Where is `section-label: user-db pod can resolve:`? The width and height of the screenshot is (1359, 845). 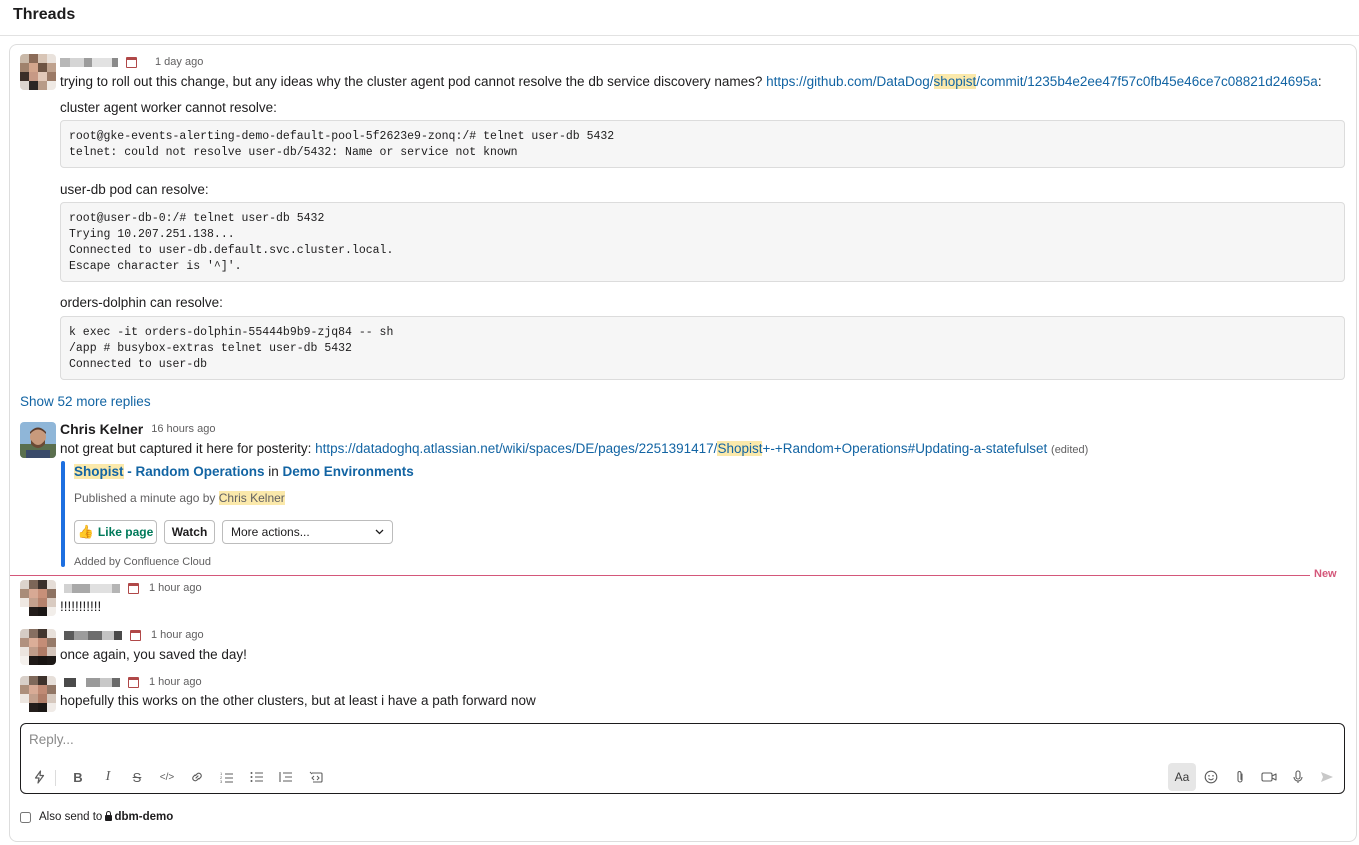 section-label: user-db pod can resolve: is located at coordinates (134, 189).